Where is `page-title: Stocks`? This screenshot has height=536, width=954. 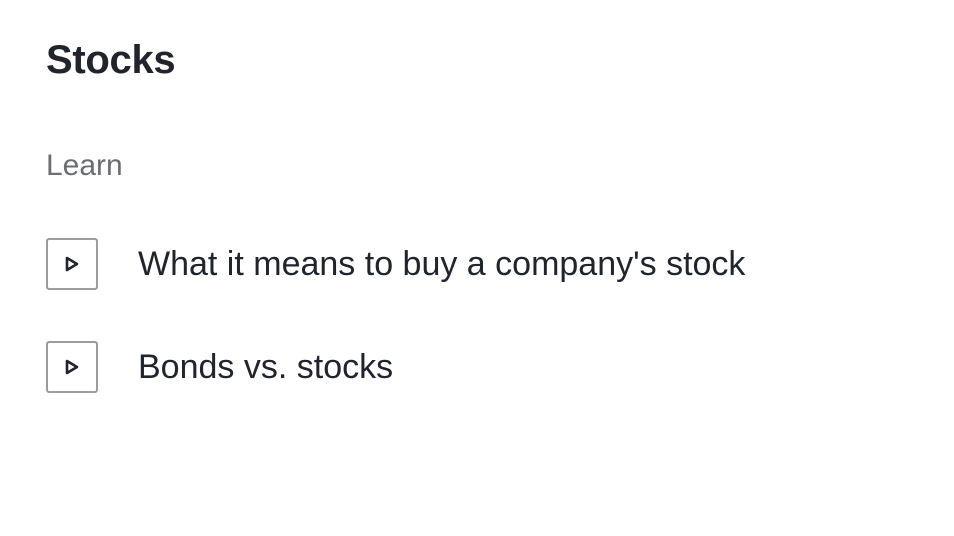
page-title: Stocks is located at coordinates (111, 60).